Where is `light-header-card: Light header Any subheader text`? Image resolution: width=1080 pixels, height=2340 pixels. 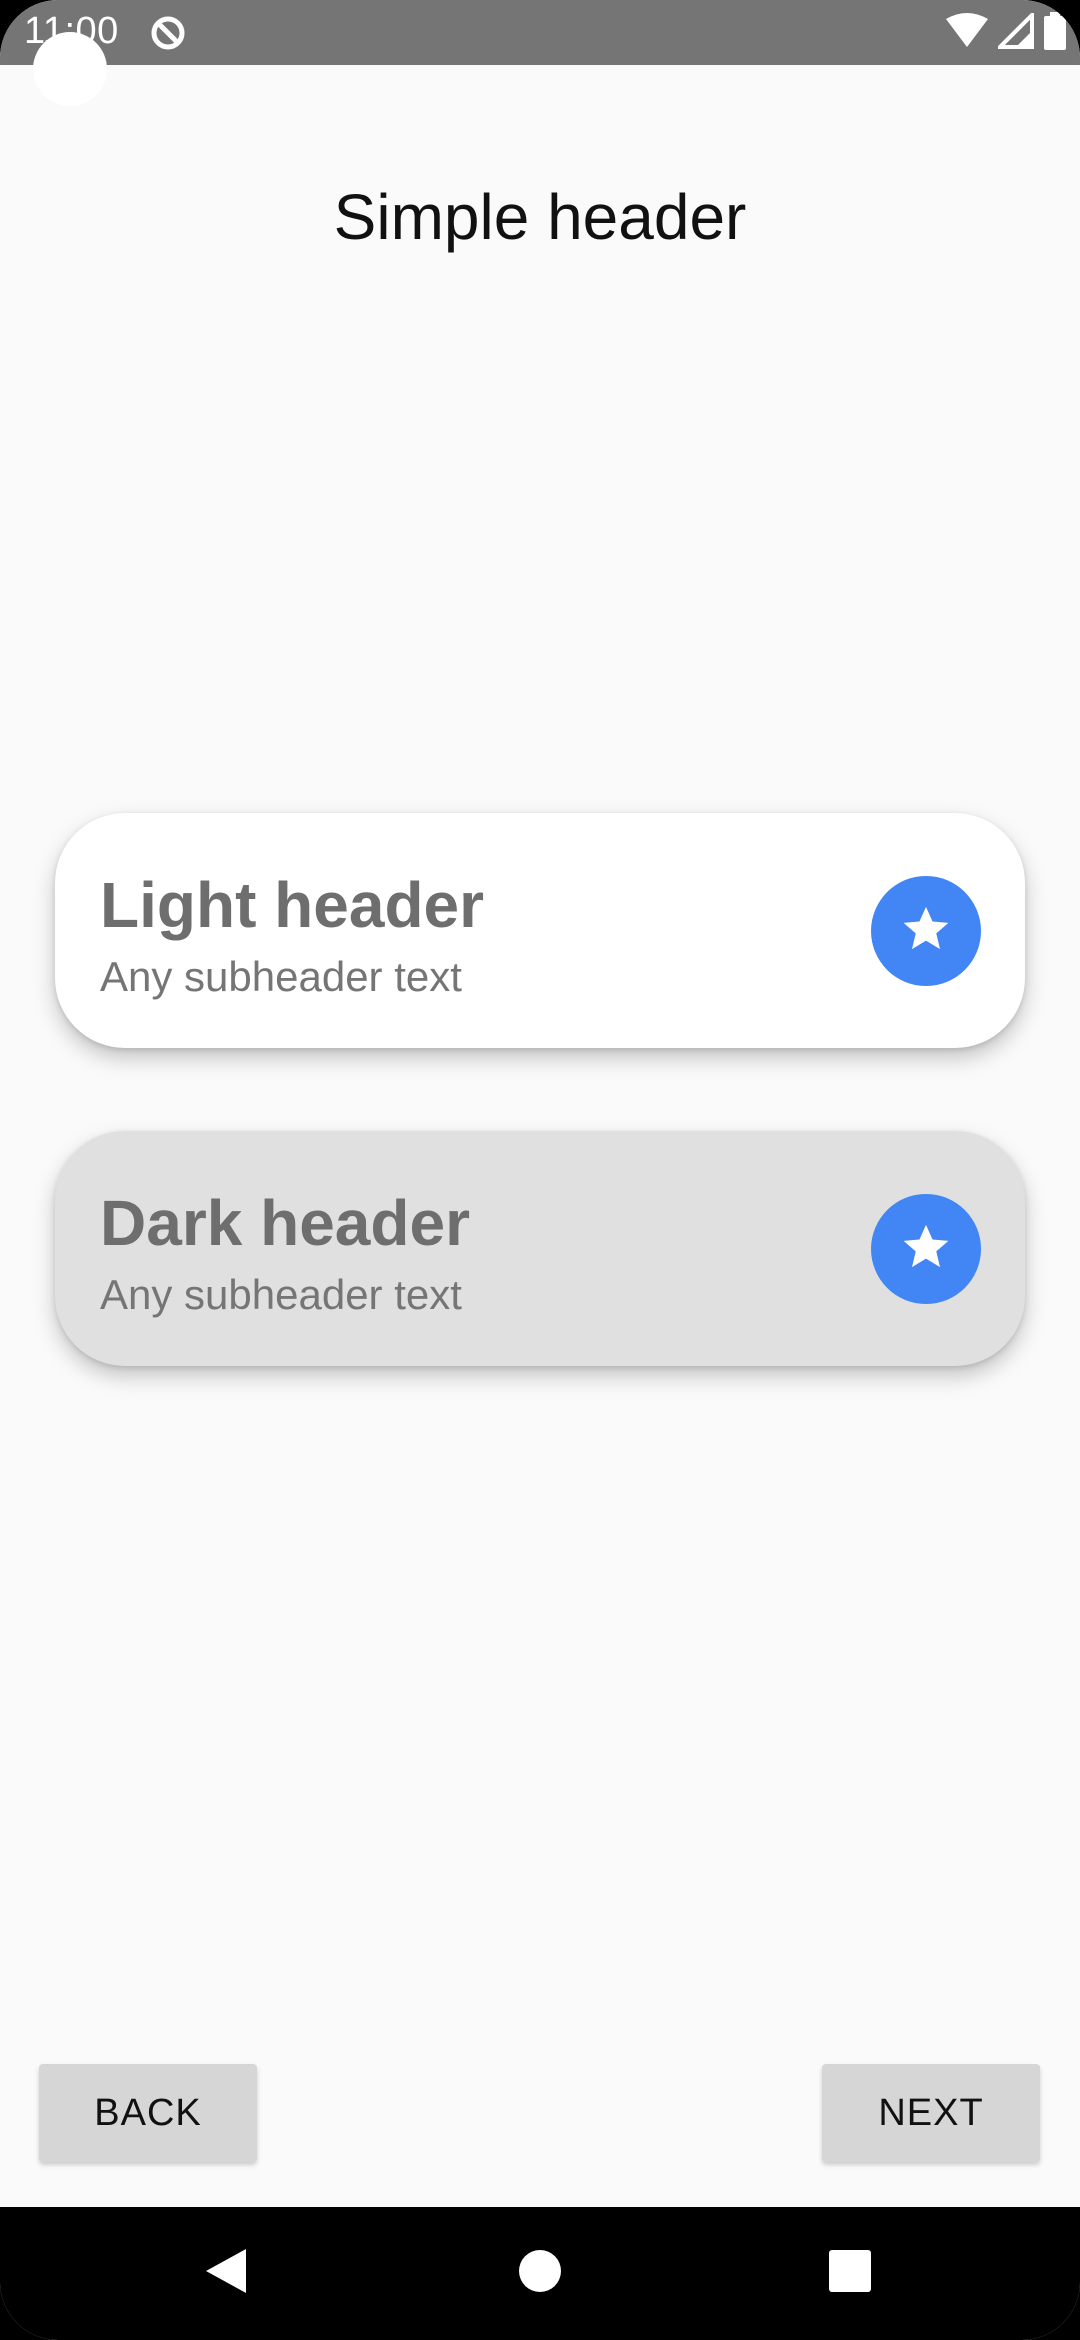 light-header-card: Light header Any subheader text is located at coordinates (540, 930).